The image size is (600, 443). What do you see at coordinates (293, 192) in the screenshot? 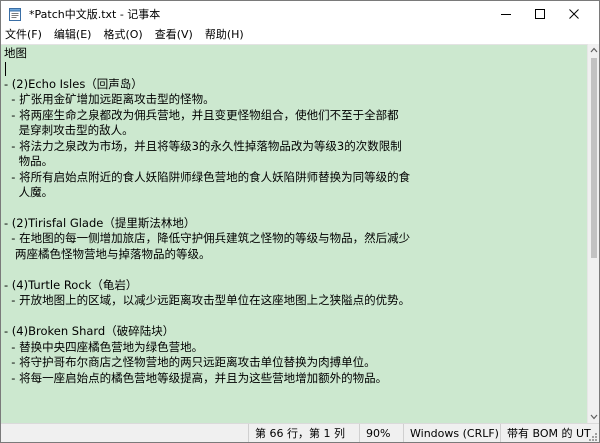
I see `text-line: 人魔。` at bounding box center [293, 192].